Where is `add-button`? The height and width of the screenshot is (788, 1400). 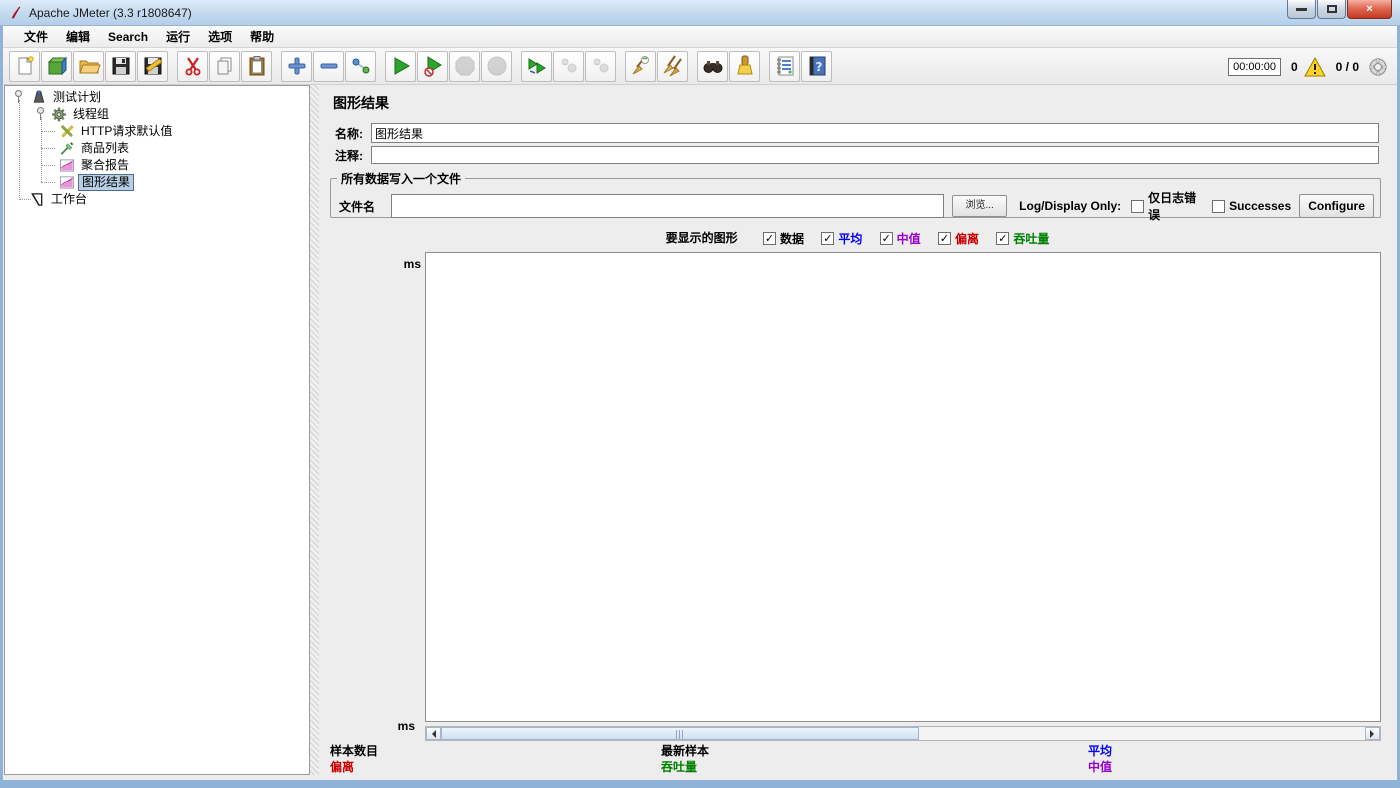
add-button is located at coordinates (296, 66).